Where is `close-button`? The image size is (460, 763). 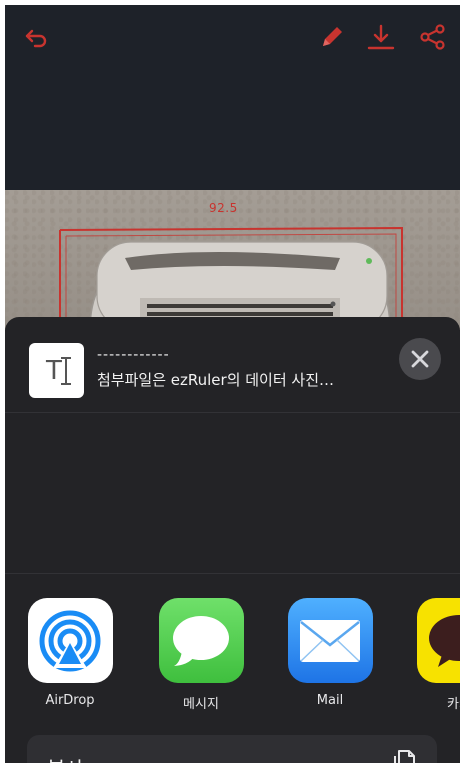
close-button is located at coordinates (420, 359).